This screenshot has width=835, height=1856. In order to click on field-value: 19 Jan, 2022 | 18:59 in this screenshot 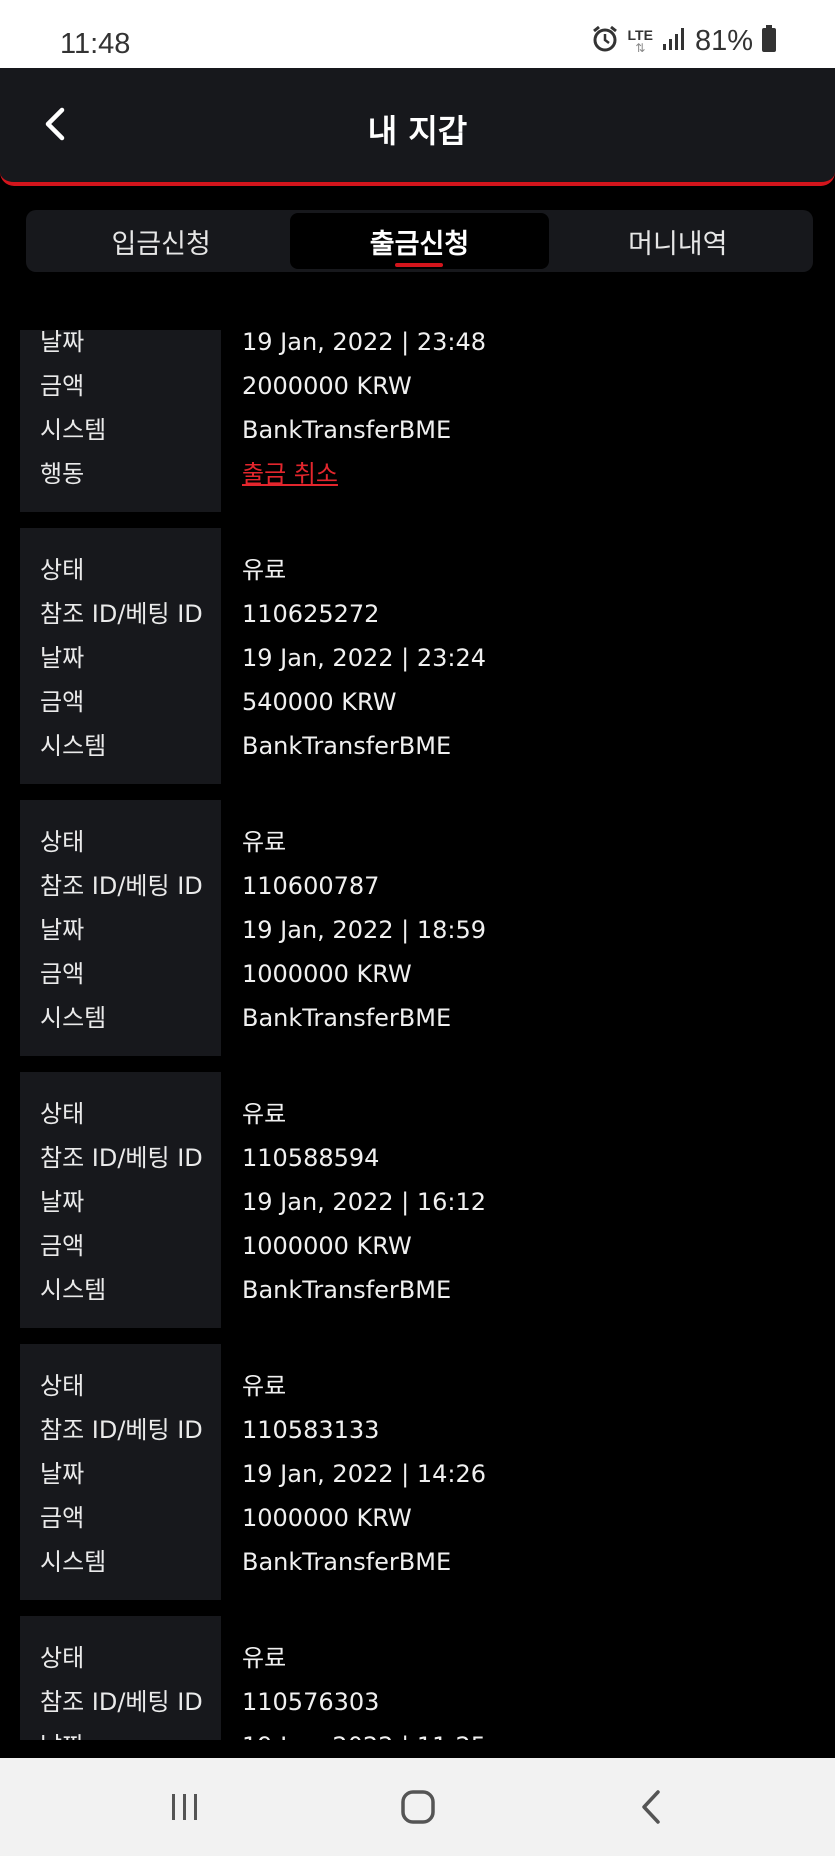, I will do `click(364, 930)`.